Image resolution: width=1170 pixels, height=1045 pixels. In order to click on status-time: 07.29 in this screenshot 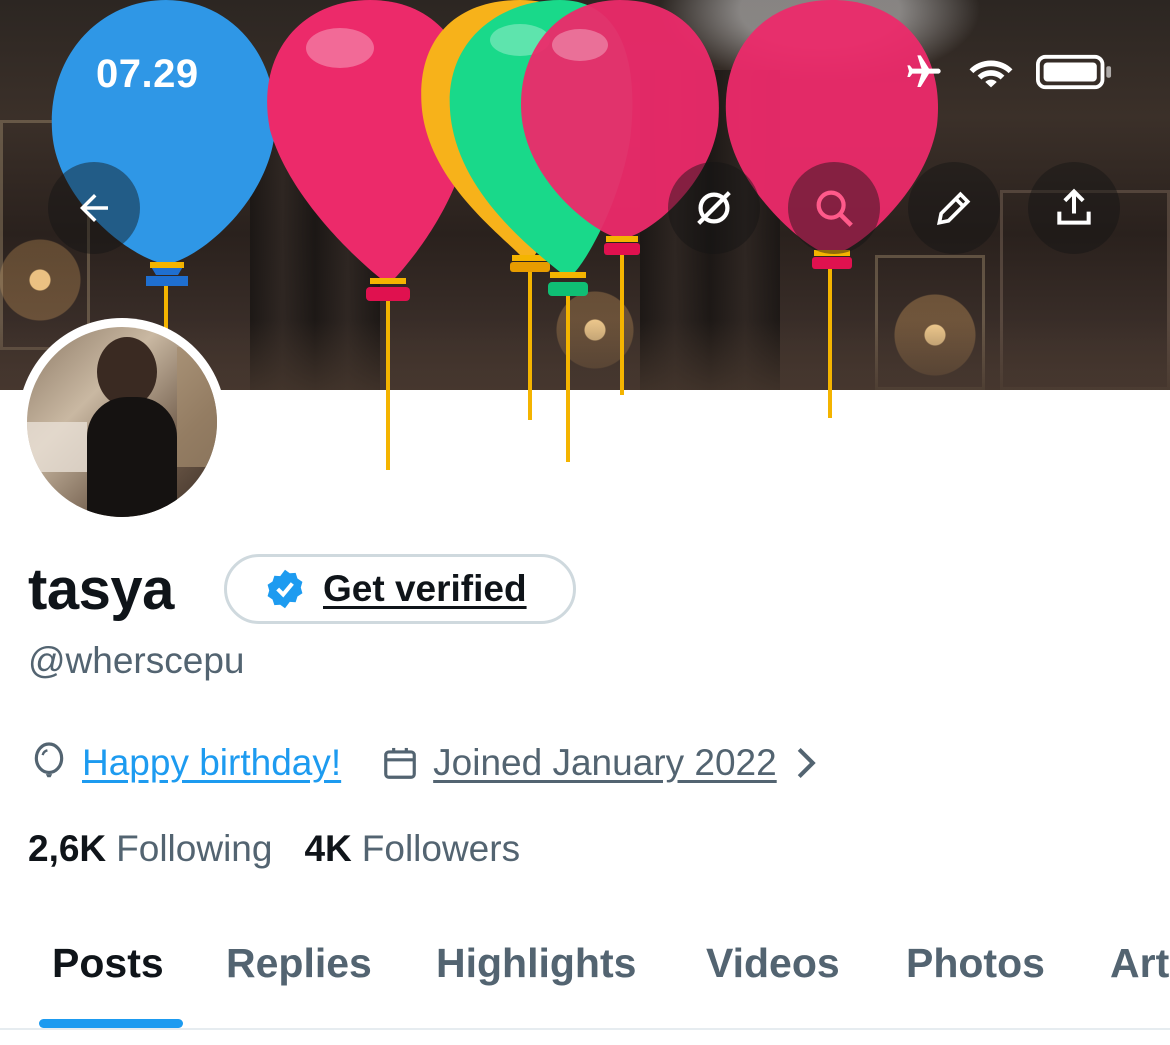, I will do `click(147, 74)`.